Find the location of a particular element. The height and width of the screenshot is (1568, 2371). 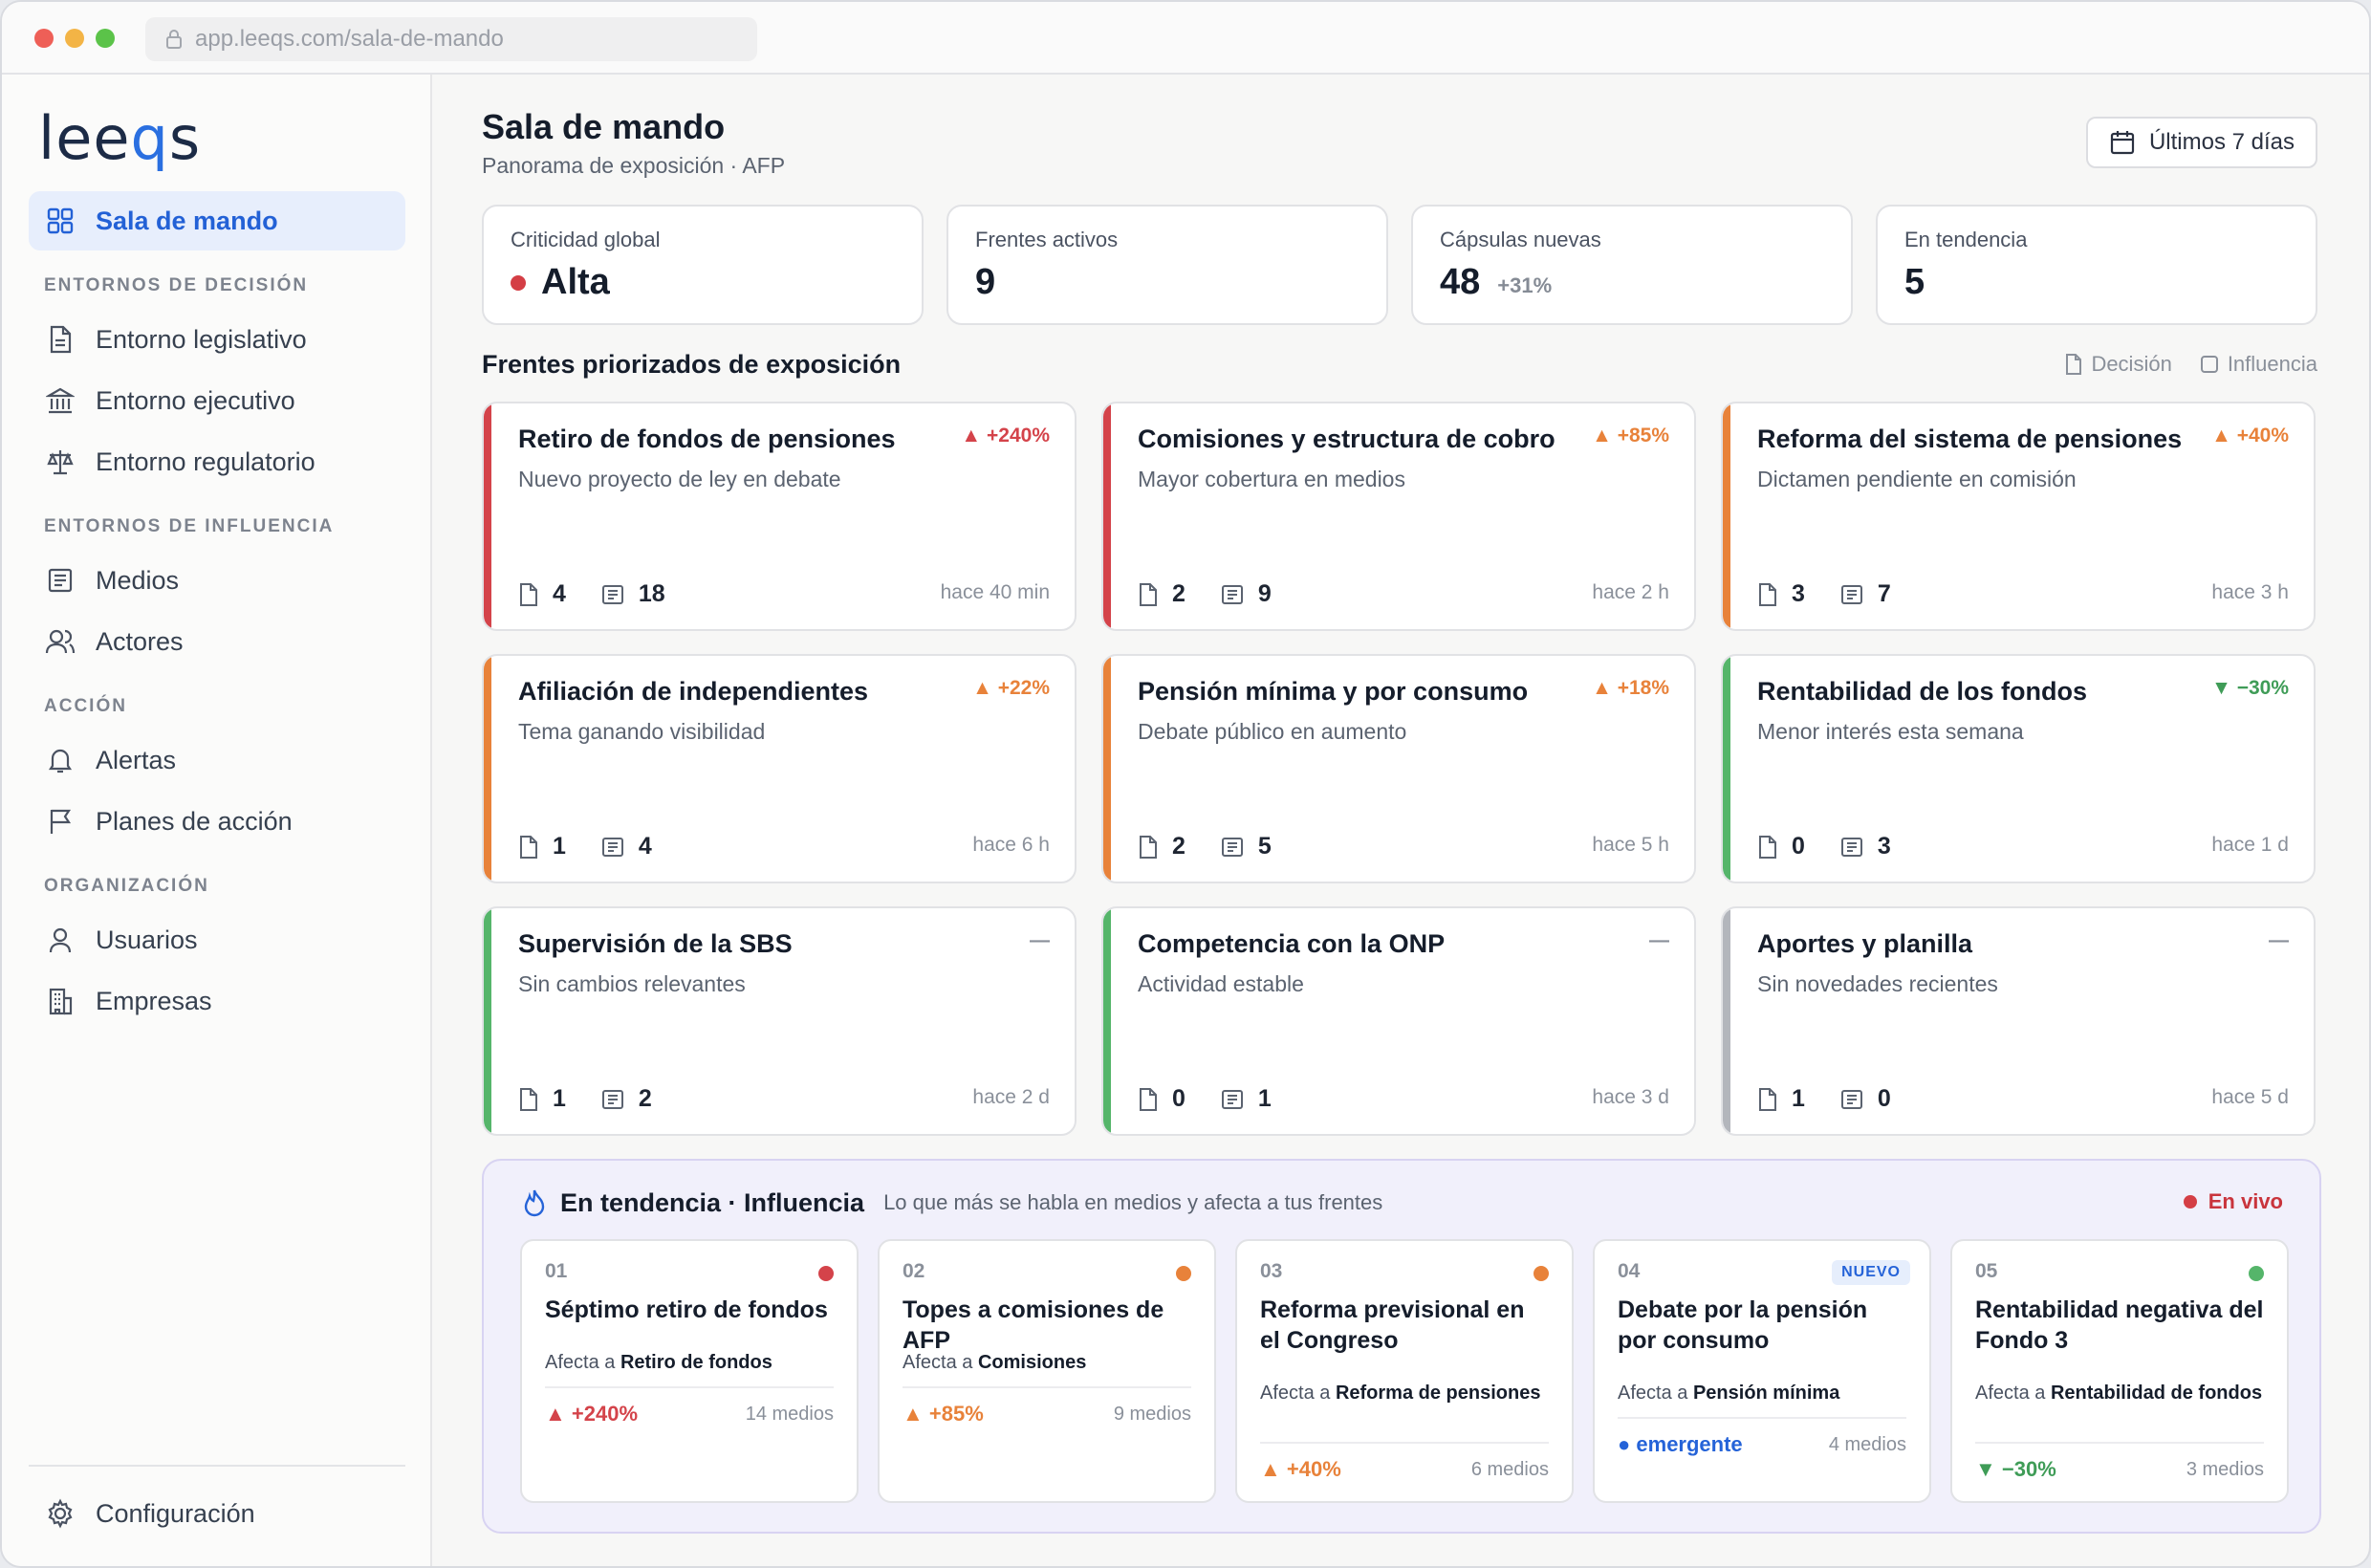

sidebar-item-usuarios: Usuarios is located at coordinates (217, 939).